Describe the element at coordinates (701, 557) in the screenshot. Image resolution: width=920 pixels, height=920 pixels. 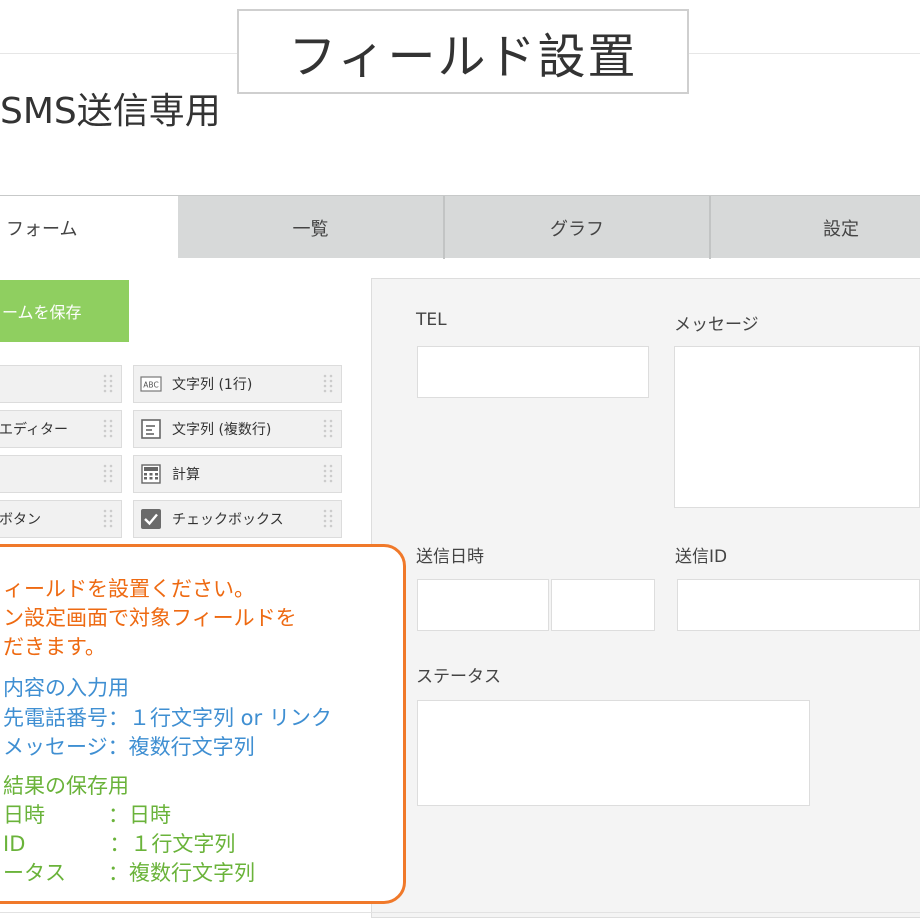
I see `sent-id-label: 送信ID` at that location.